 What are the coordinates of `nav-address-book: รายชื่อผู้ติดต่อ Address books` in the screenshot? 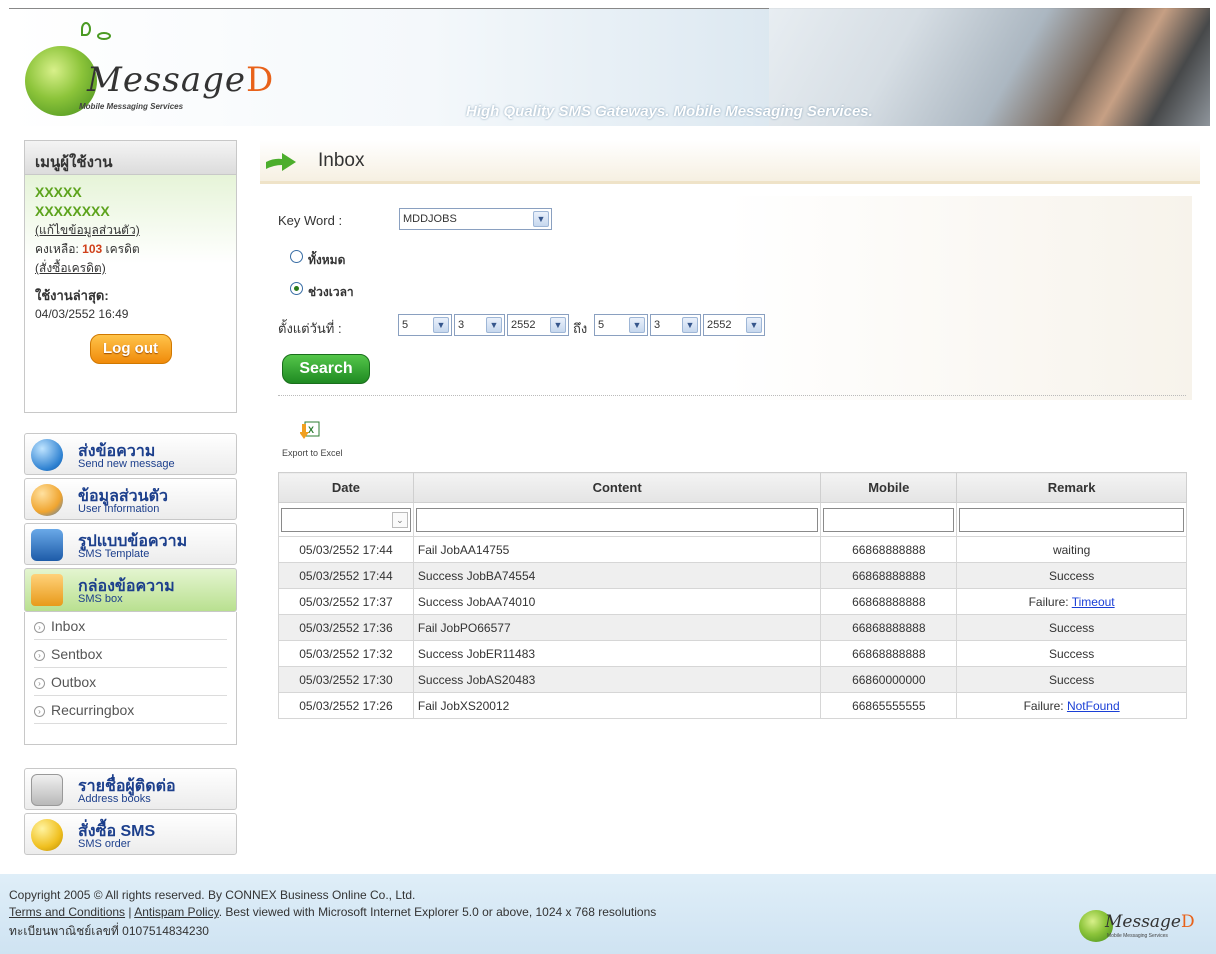 It's located at (130, 789).